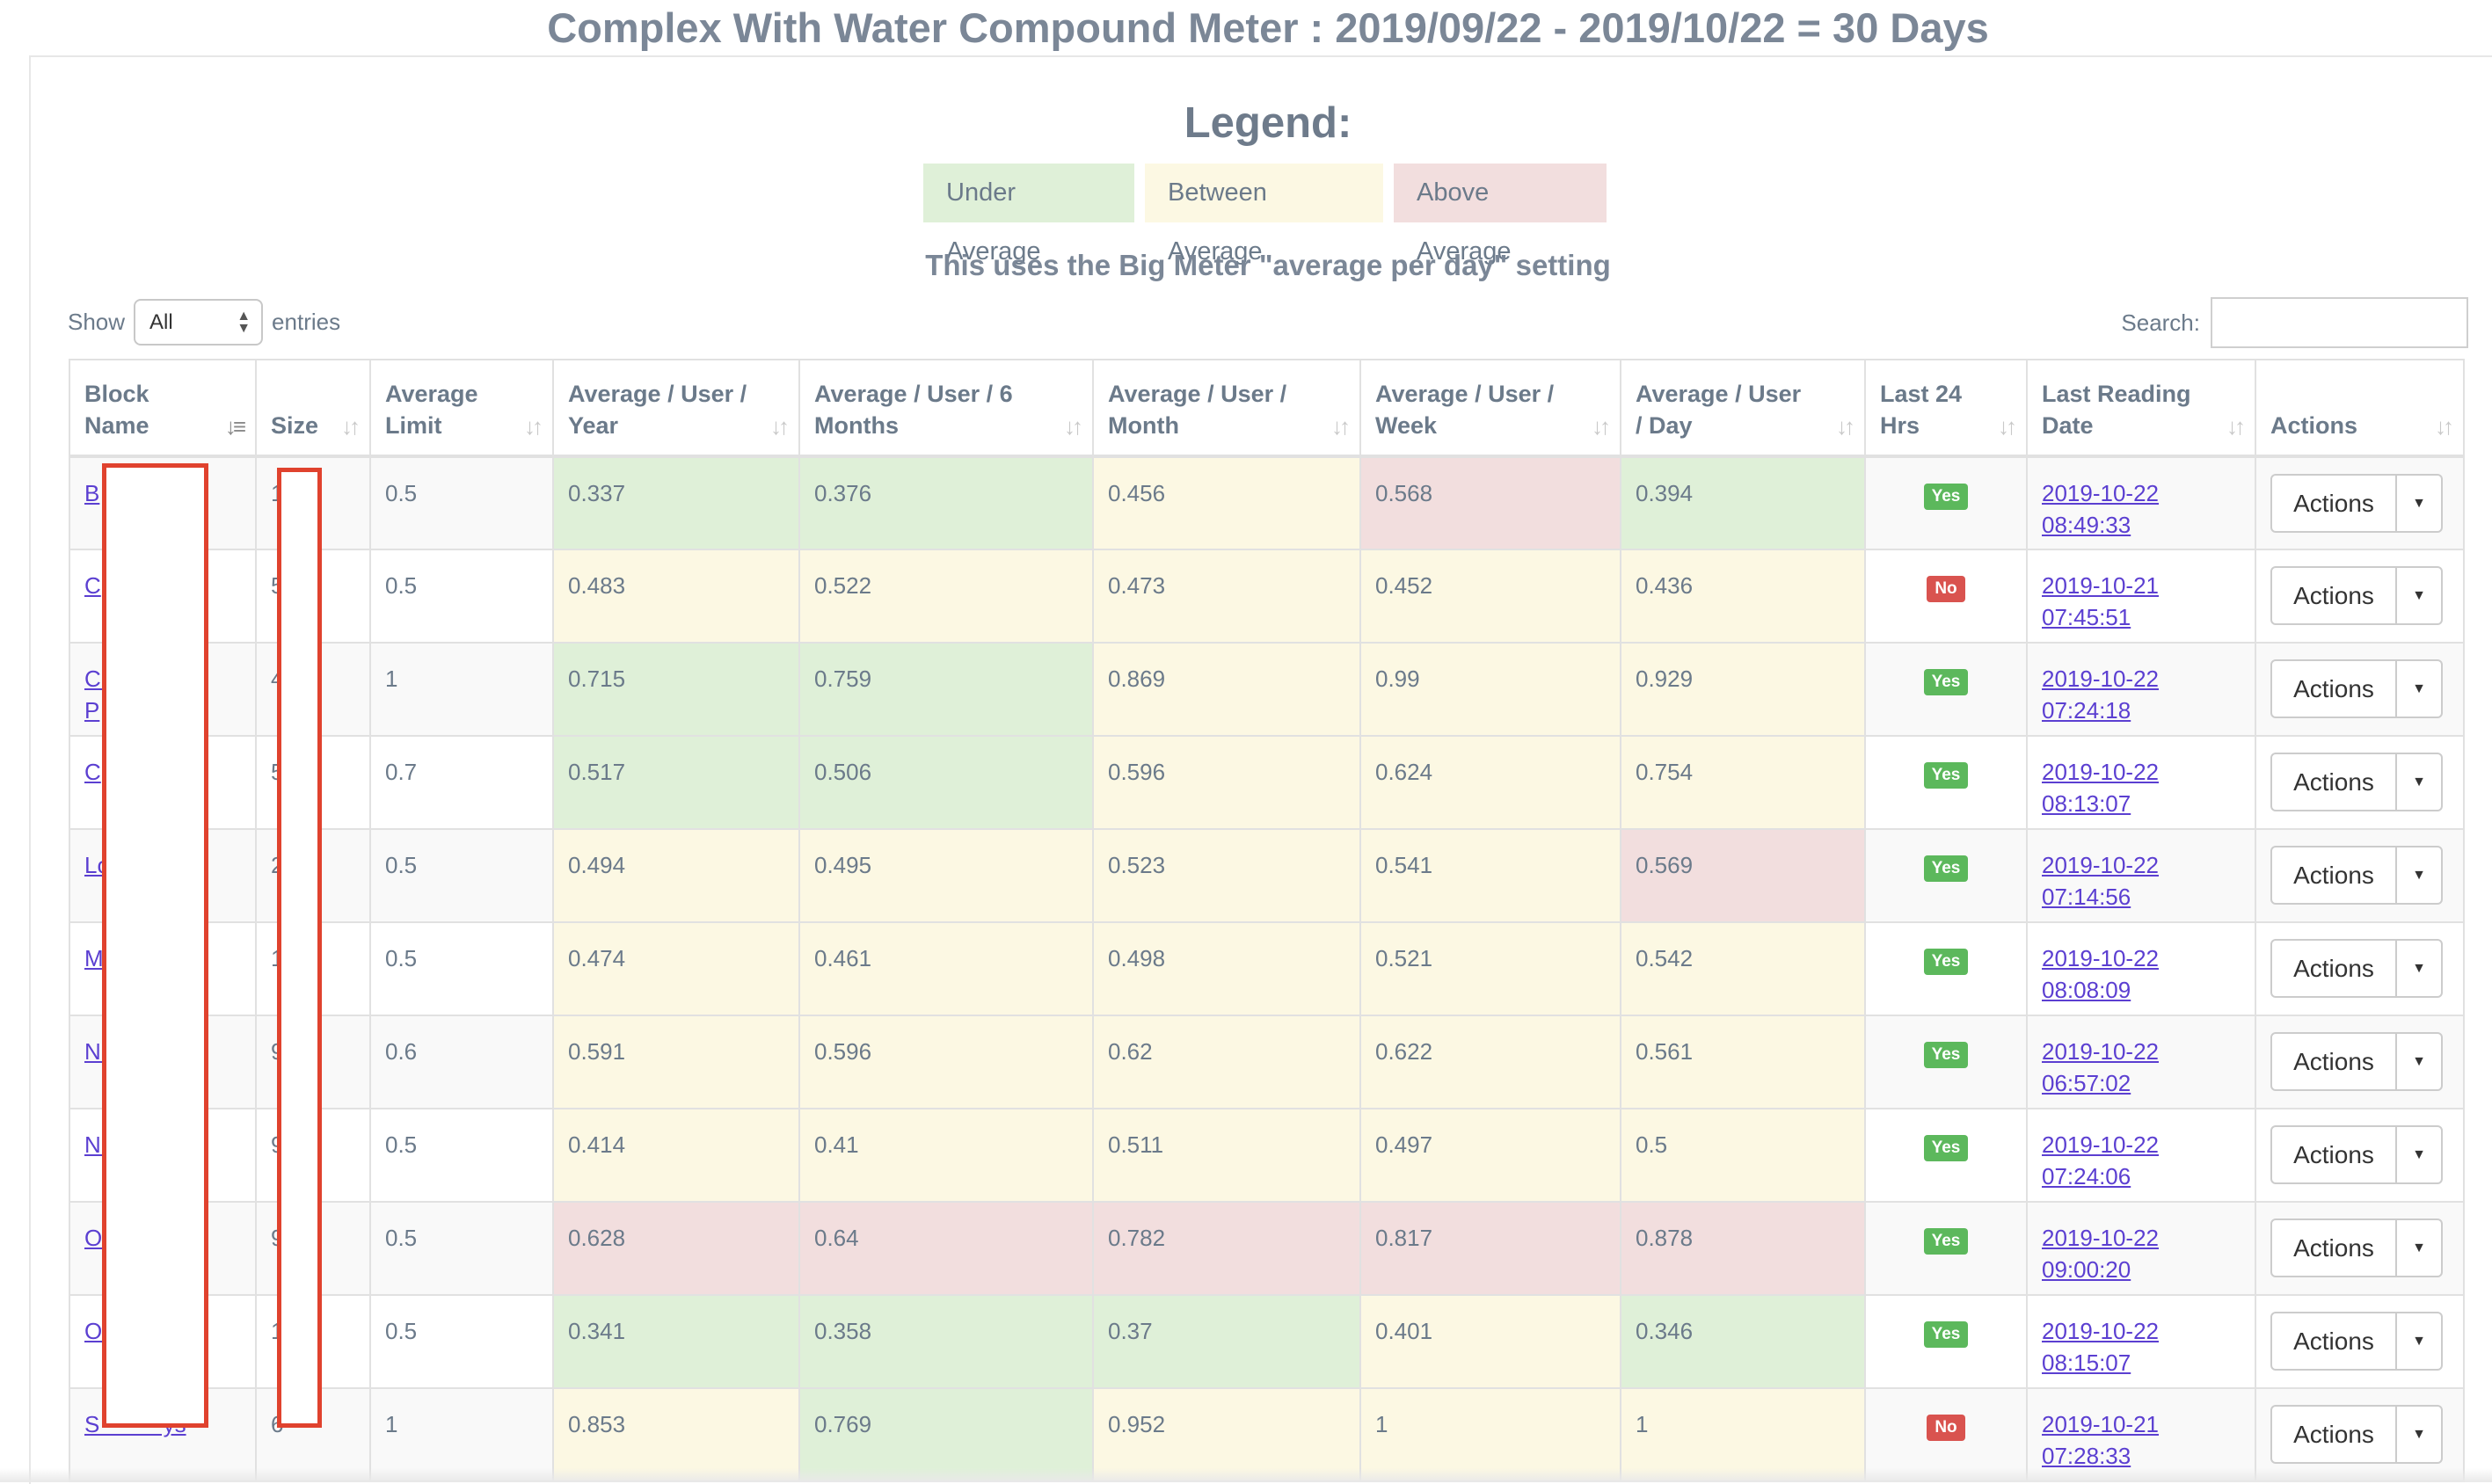 This screenshot has height=1484, width=2492. What do you see at coordinates (1490, 596) in the screenshot?
I see `cell-week: 0.452` at bounding box center [1490, 596].